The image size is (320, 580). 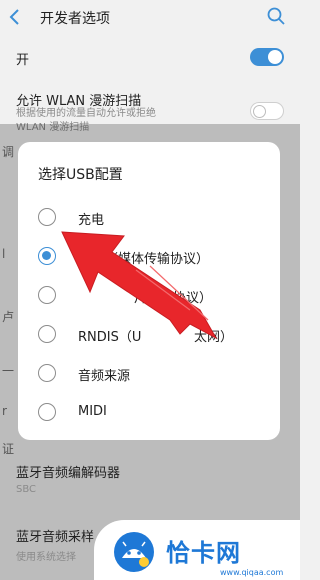 I want to click on top-bar: 开发者选项, so click(x=150, y=17).